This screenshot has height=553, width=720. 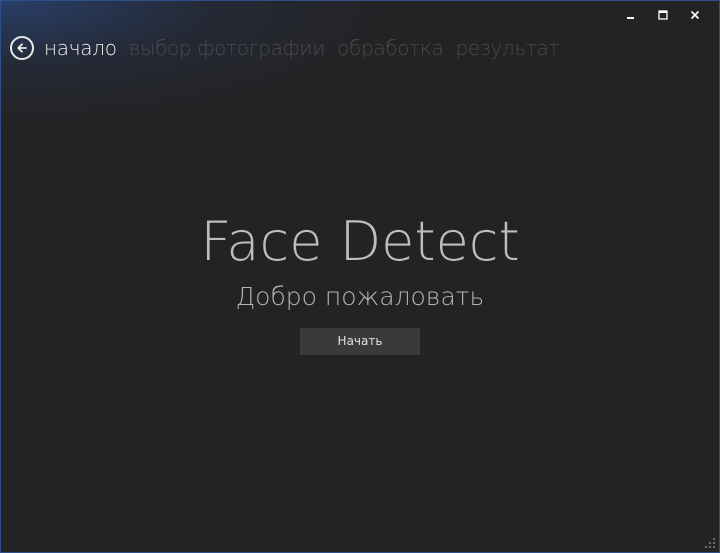 I want to click on resize-grip-icon, so click(x=710, y=543).